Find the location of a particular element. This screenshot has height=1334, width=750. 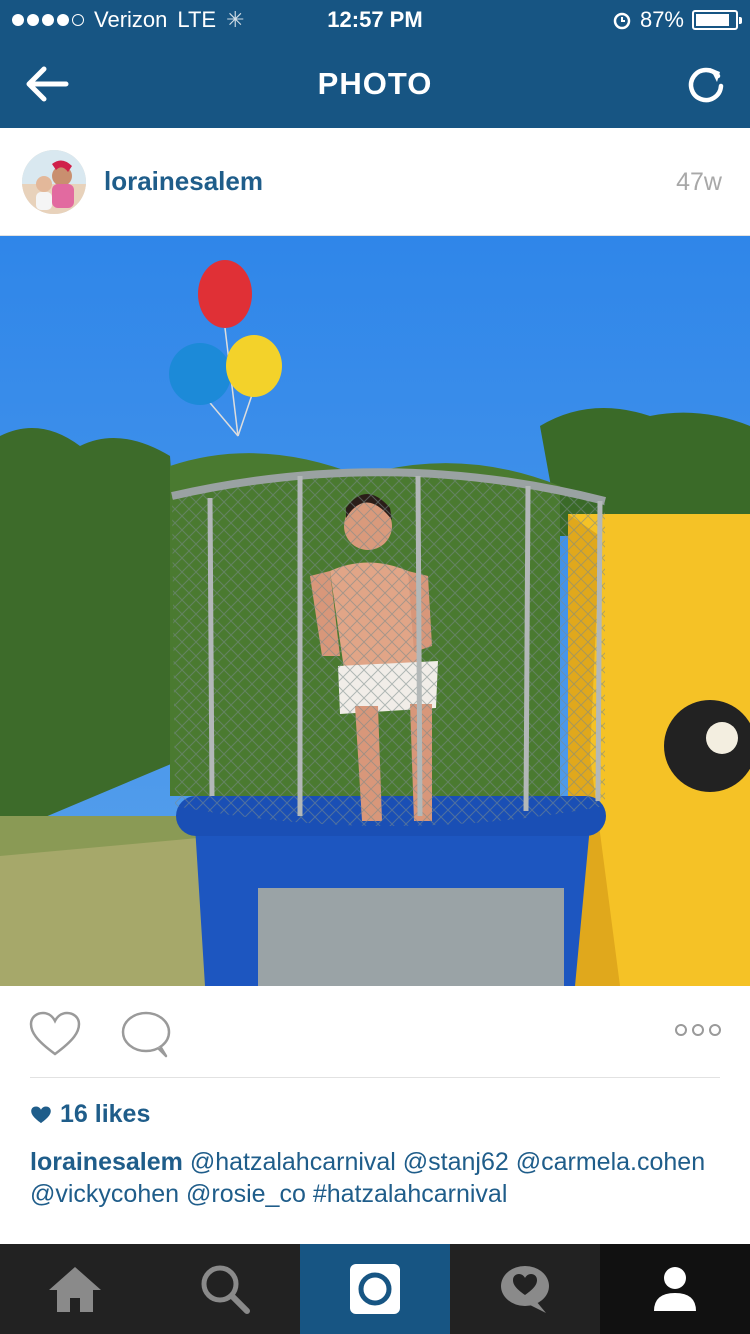

camera-icon is located at coordinates (375, 1289).